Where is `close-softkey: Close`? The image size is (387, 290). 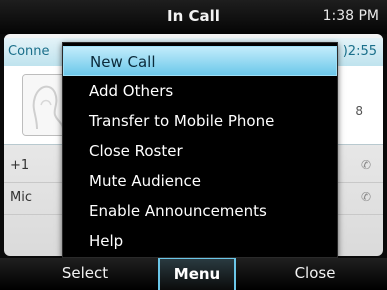
close-softkey: Close is located at coordinates (315, 274).